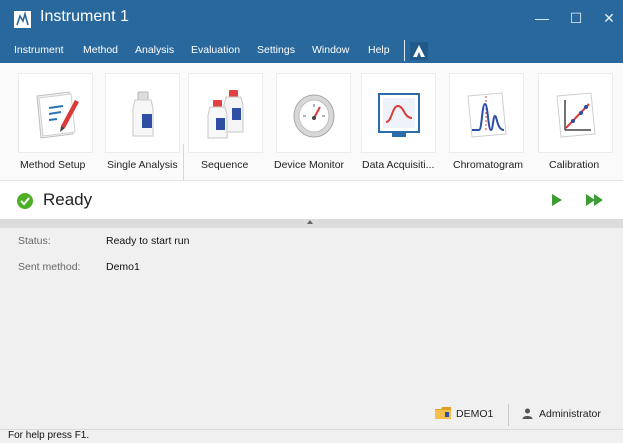 This screenshot has width=623, height=443. I want to click on help-text: For help press F1., so click(49, 435).